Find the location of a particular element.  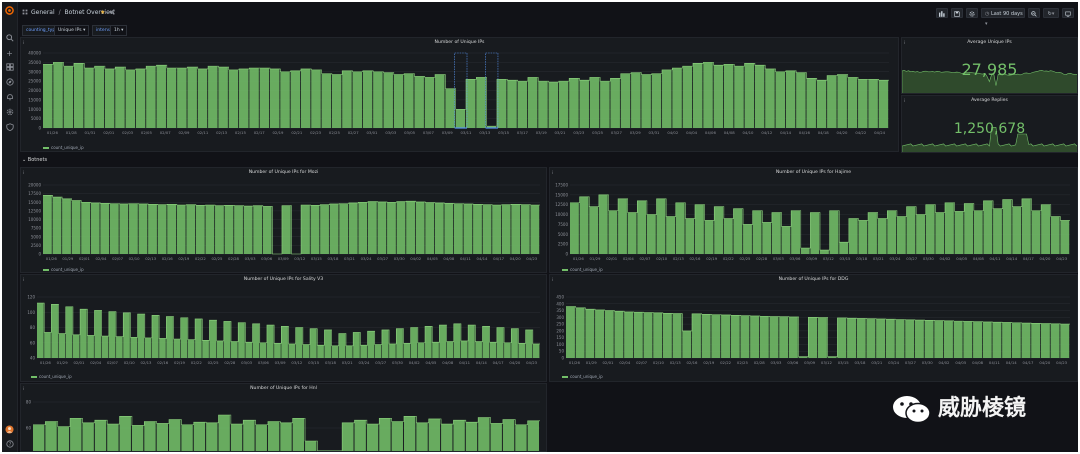

apps-grid-icon is located at coordinates (25, 13).